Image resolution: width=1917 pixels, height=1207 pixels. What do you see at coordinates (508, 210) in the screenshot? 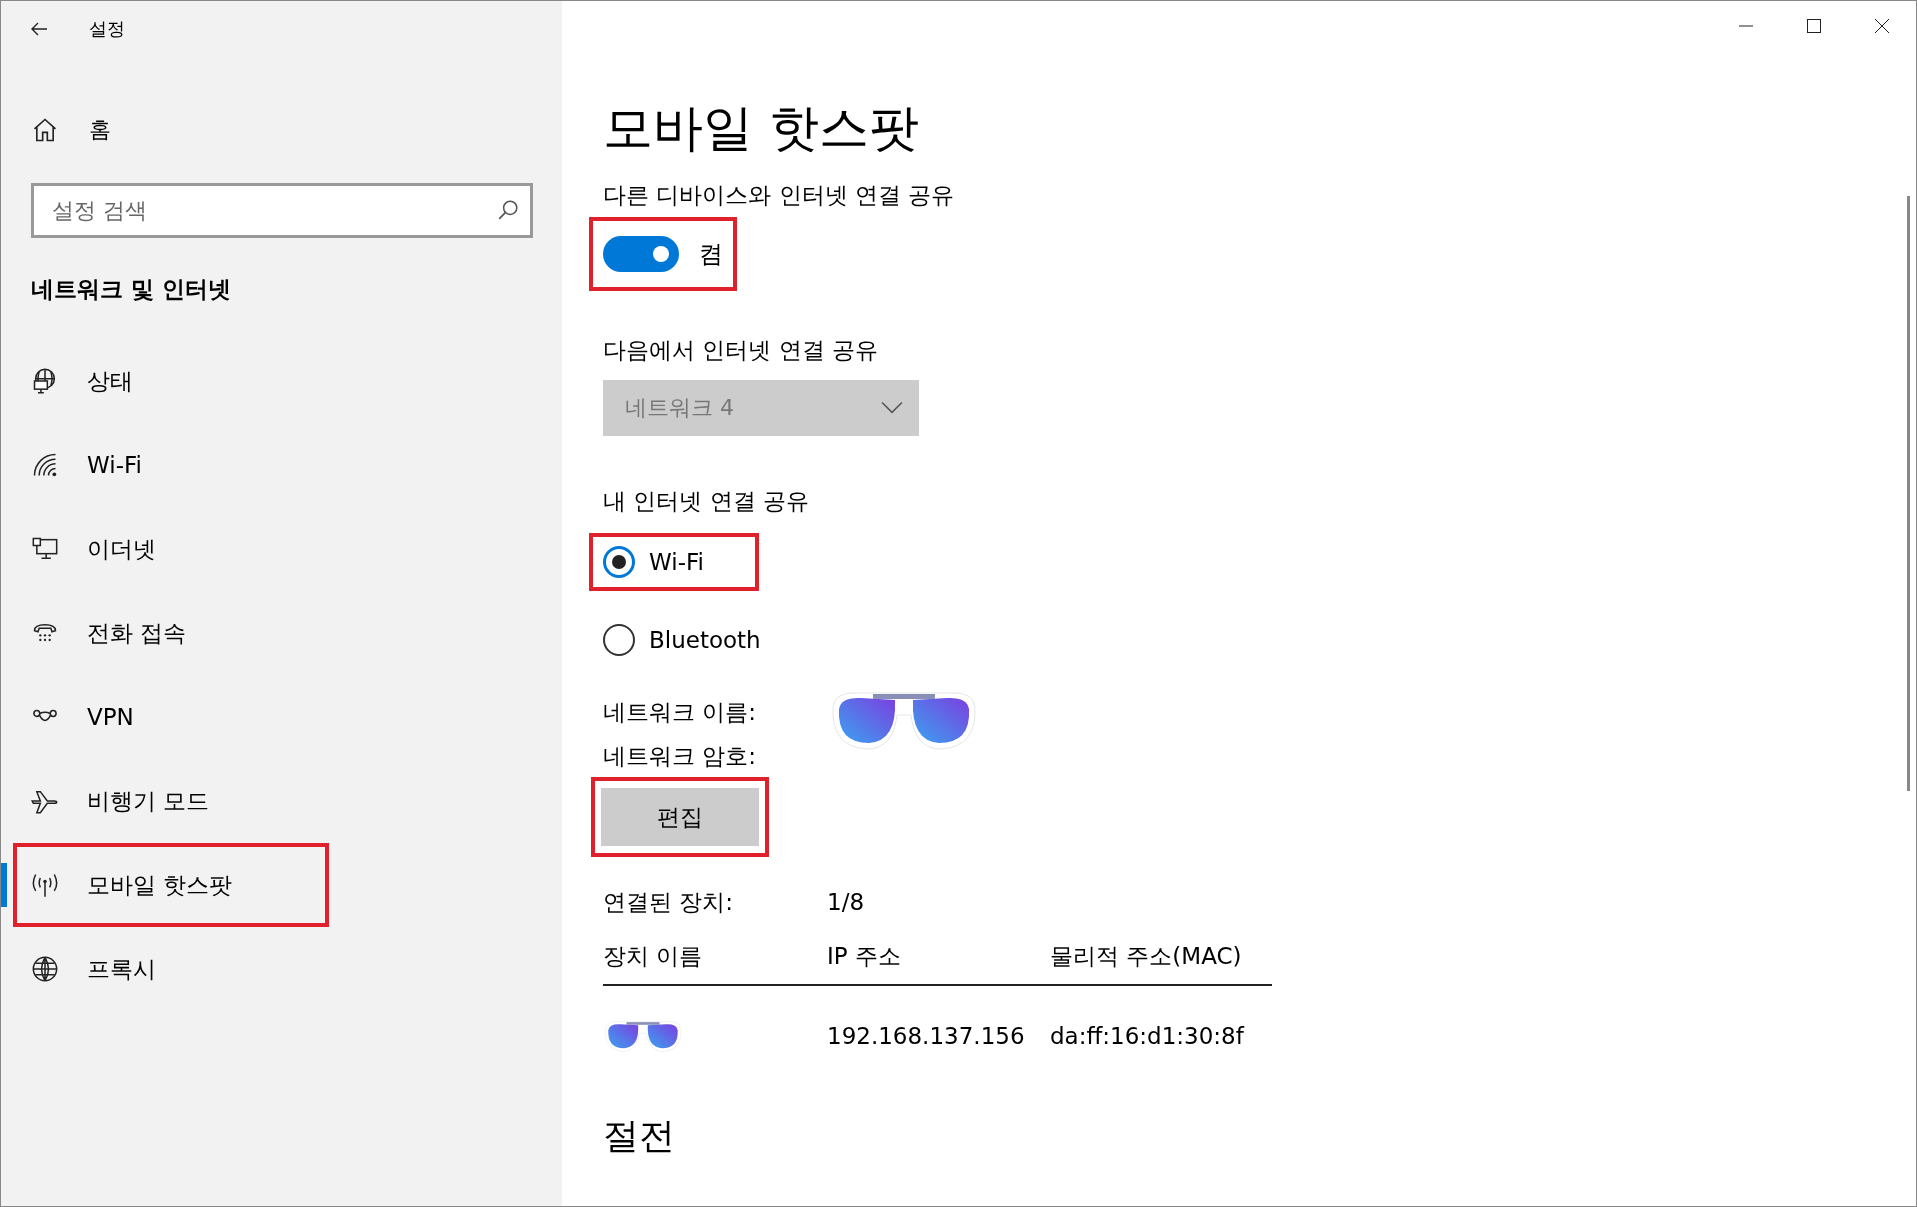
I see `search-icon` at bounding box center [508, 210].